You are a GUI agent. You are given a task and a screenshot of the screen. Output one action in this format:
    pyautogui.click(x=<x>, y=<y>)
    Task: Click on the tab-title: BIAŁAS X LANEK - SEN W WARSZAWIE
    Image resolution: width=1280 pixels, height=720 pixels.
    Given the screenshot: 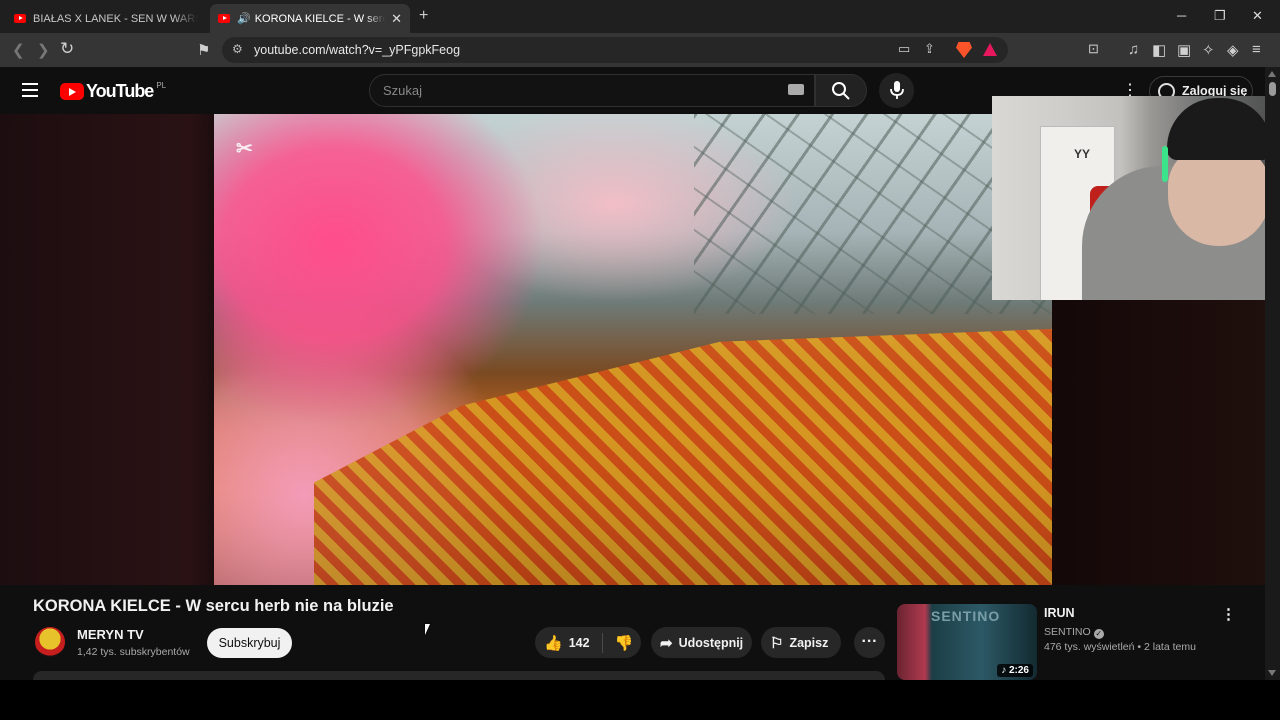 What is the action you would take?
    pyautogui.click(x=115, y=18)
    